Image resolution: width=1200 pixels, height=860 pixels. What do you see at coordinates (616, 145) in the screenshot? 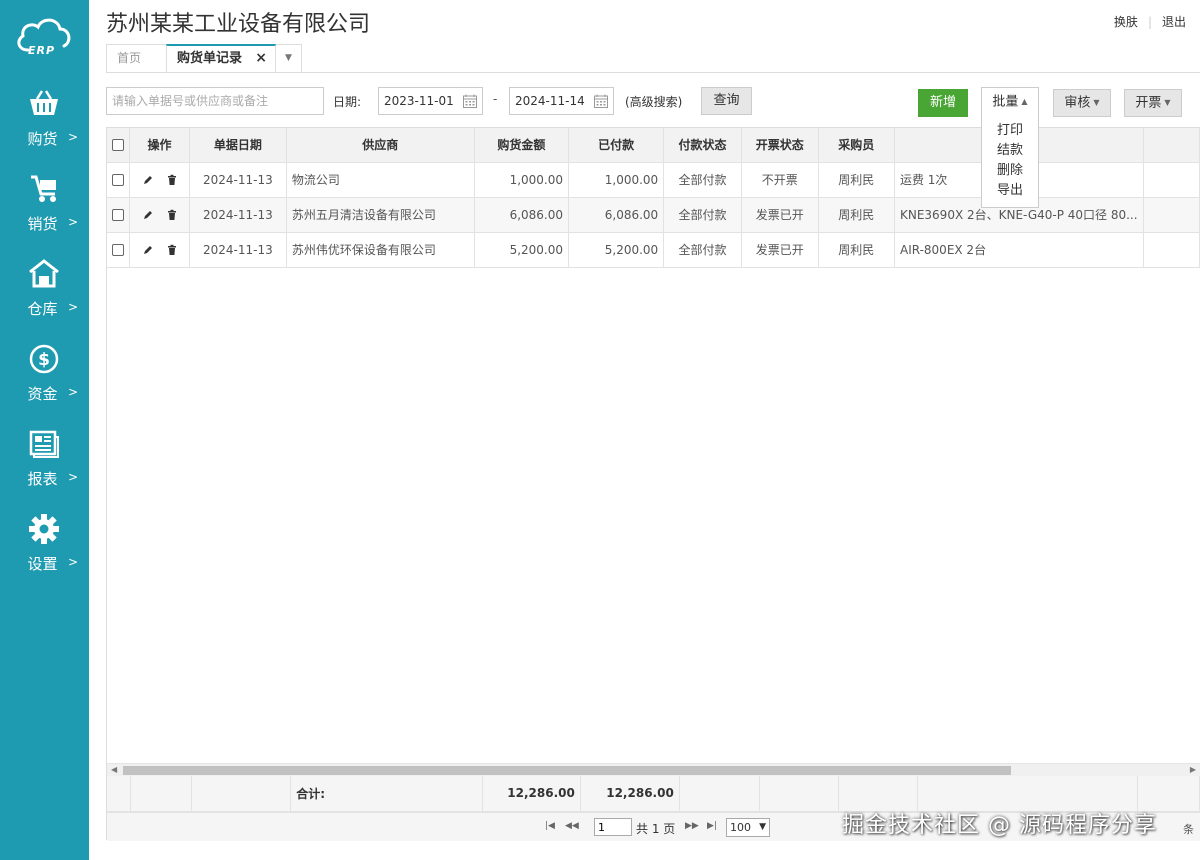
I see `column-header-paid: 已付款` at bounding box center [616, 145].